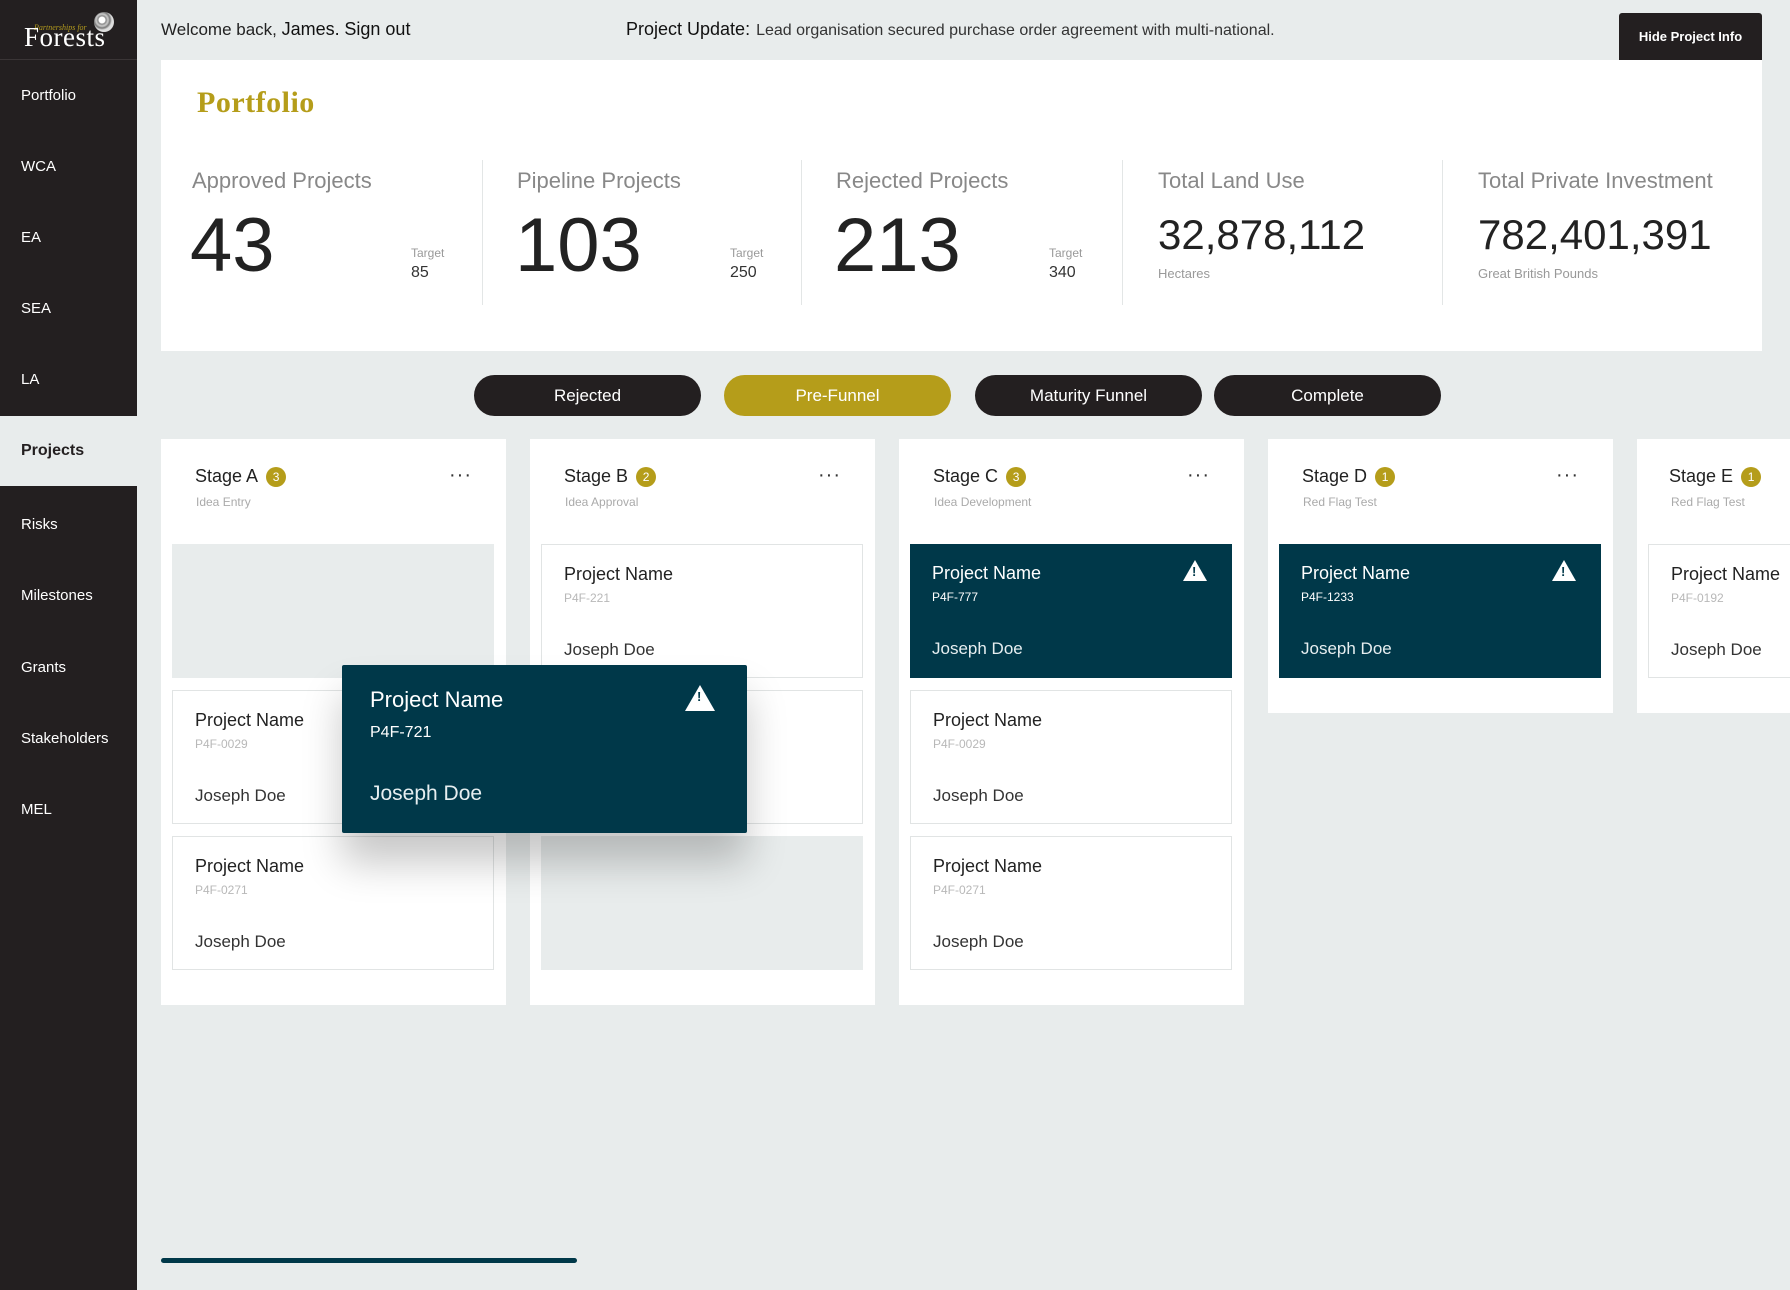  What do you see at coordinates (282, 180) in the screenshot?
I see `stat-label: Approved Projects` at bounding box center [282, 180].